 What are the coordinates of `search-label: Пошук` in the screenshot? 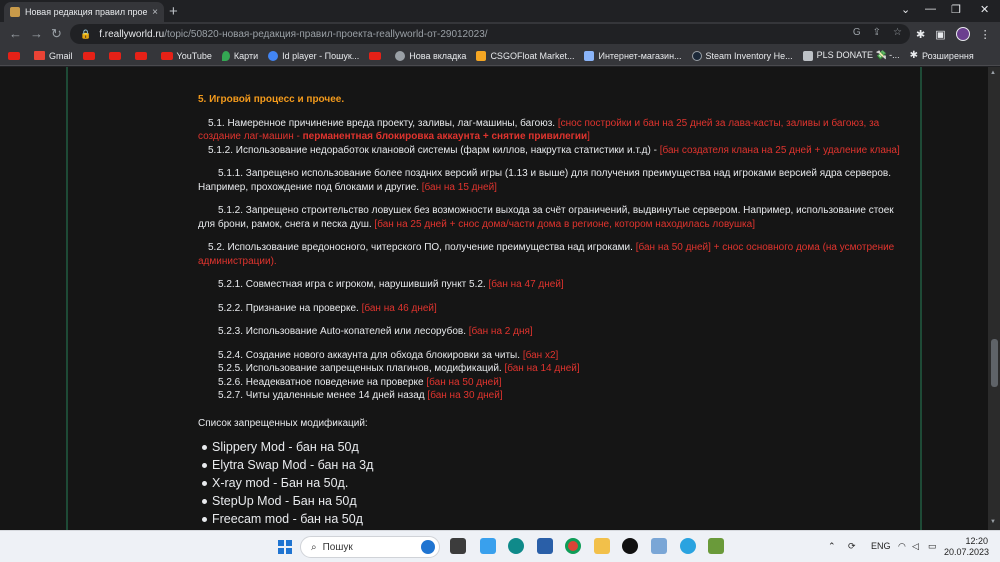 It's located at (337, 547).